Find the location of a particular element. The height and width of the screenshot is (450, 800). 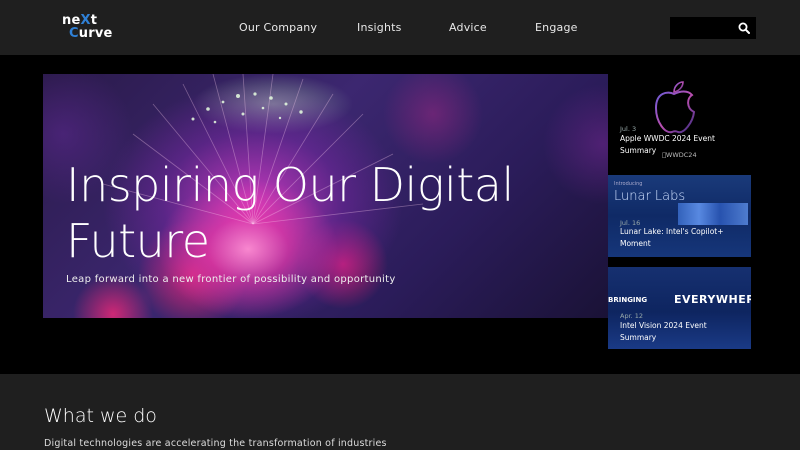

nav-engage: Engage is located at coordinates (556, 27).